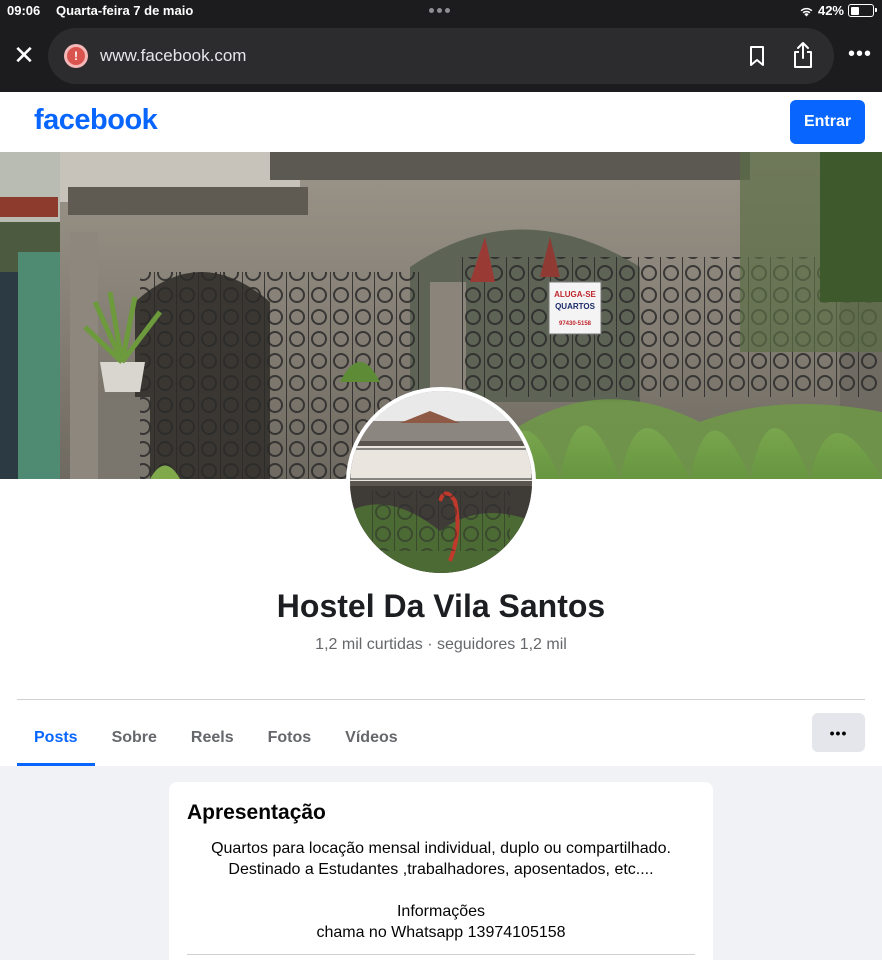 Image resolution: width=882 pixels, height=960 pixels. I want to click on address-bar: ! www.facebook.com, so click(441, 56).